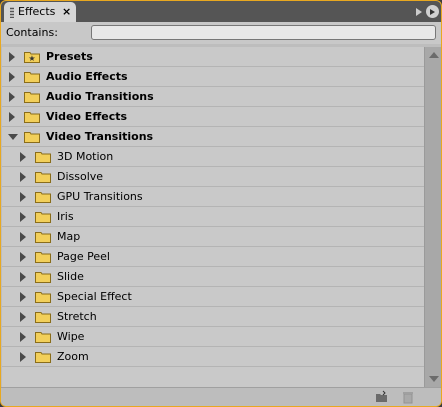  Describe the element at coordinates (65, 216) in the screenshot. I see `tree-item-label: Iris` at that location.